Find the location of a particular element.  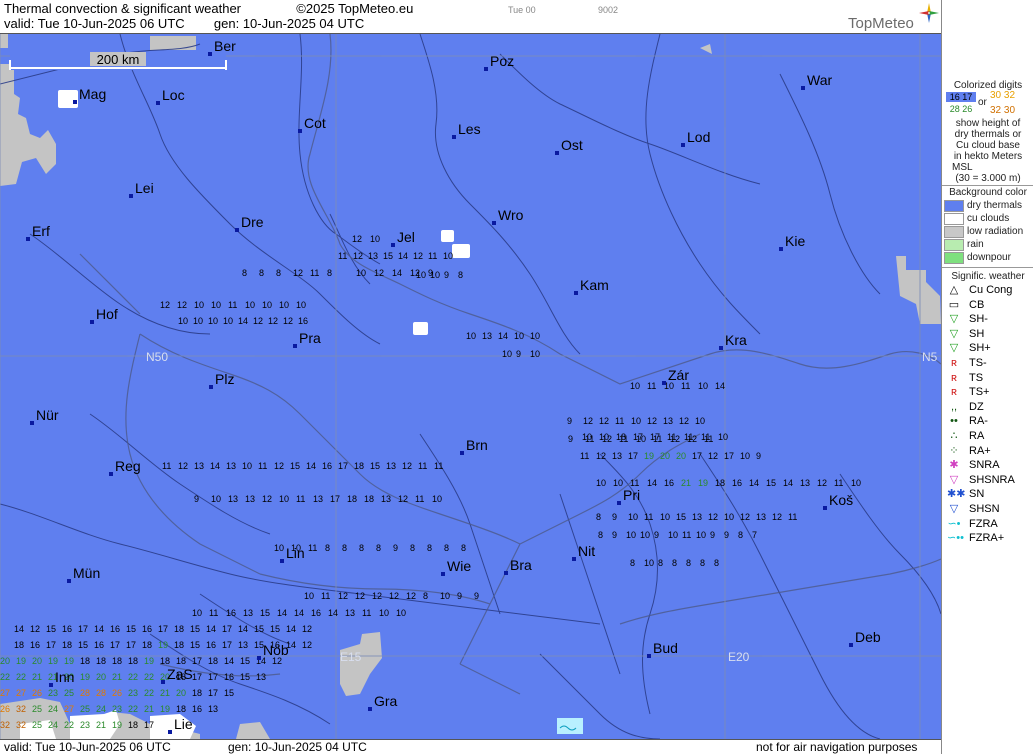

thermal-digit: 7 is located at coordinates (754, 535).